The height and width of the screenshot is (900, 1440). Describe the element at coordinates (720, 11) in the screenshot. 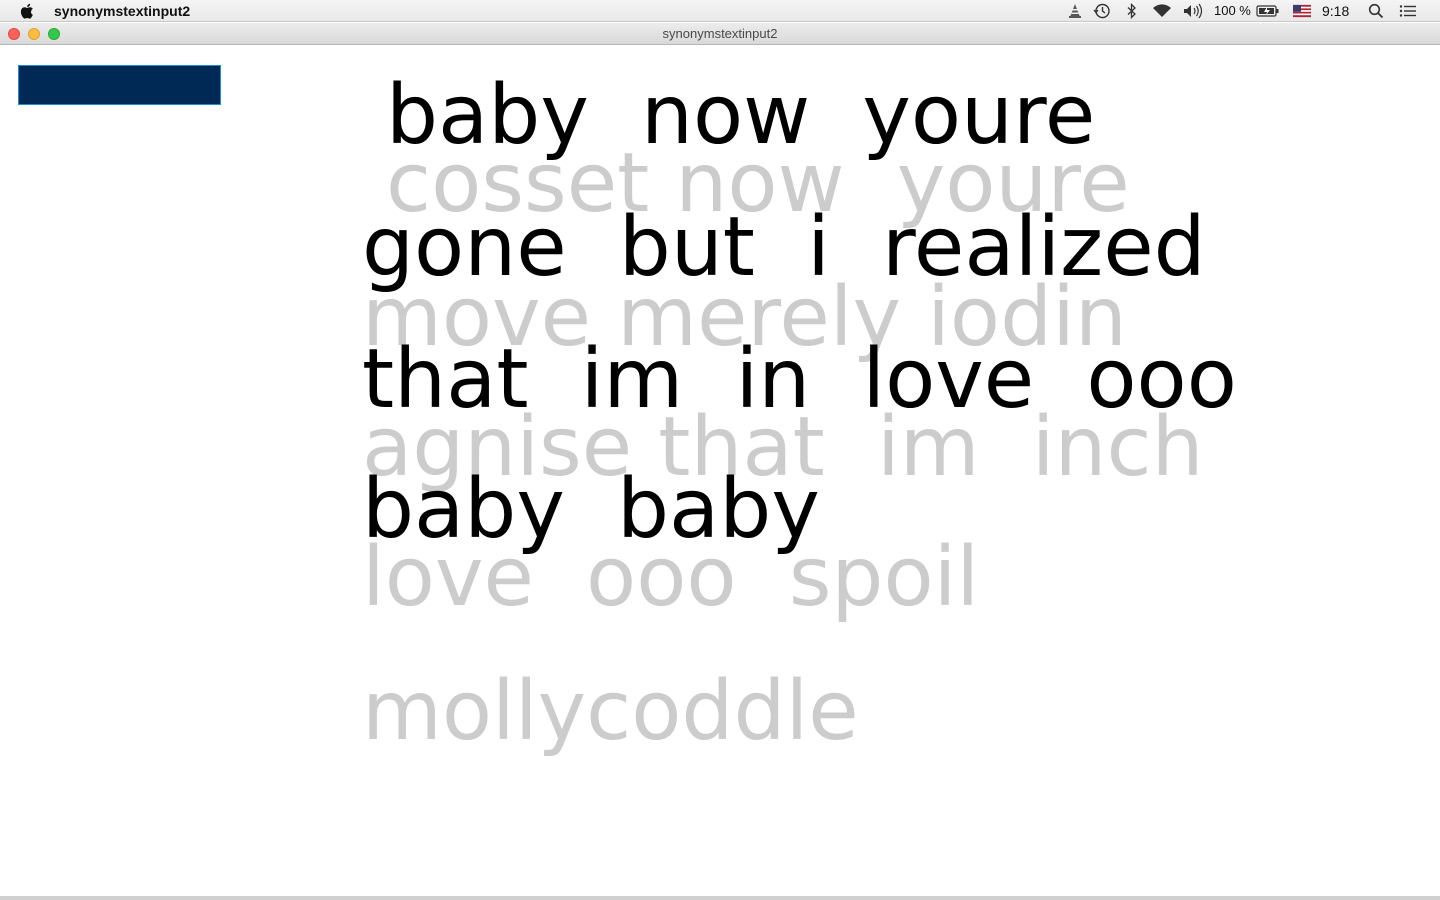

I see `menu-bar: synonymstextinput2 100 % 9:18` at that location.